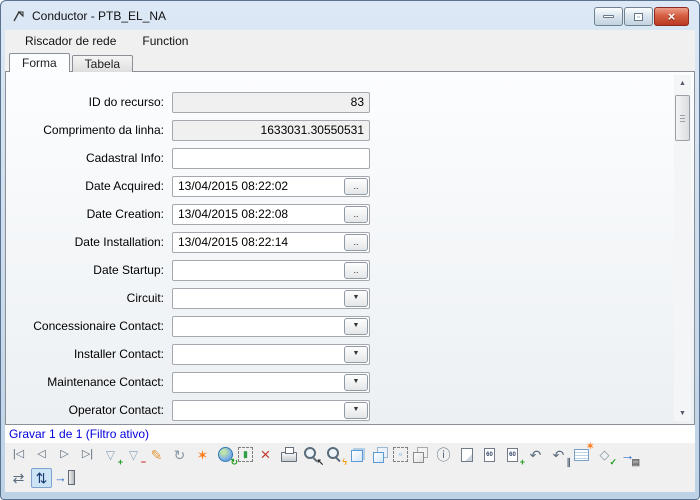  What do you see at coordinates (125, 214) in the screenshot?
I see `field-label: Date Creation:` at bounding box center [125, 214].